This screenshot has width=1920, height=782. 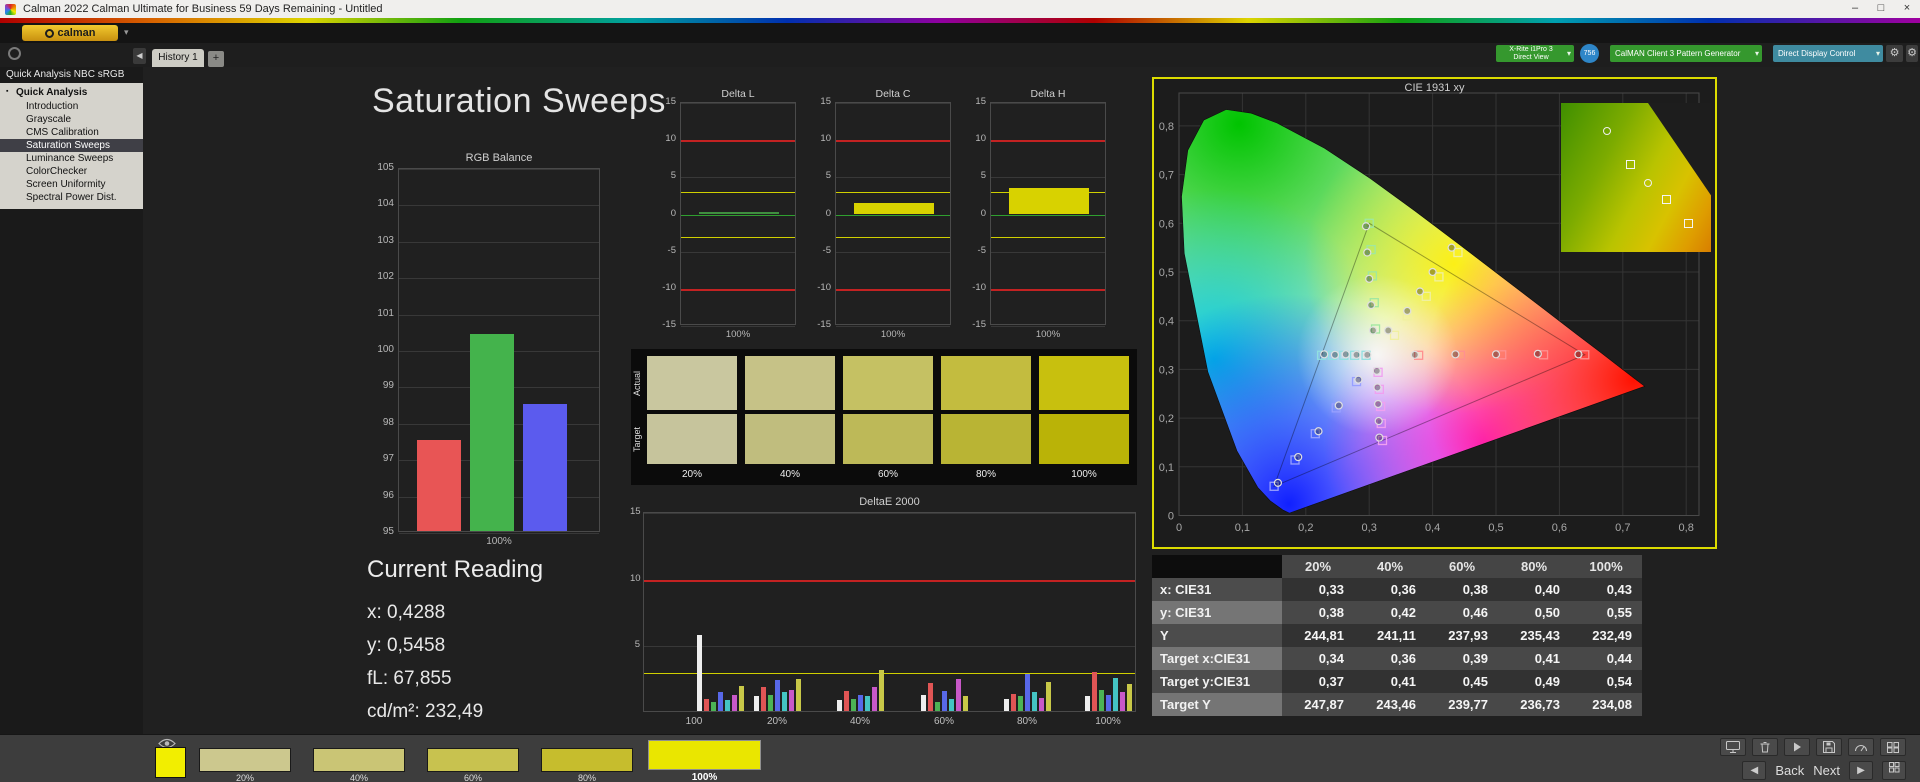 What do you see at coordinates (245, 760) in the screenshot?
I see `filmstrip-thumb-20%` at bounding box center [245, 760].